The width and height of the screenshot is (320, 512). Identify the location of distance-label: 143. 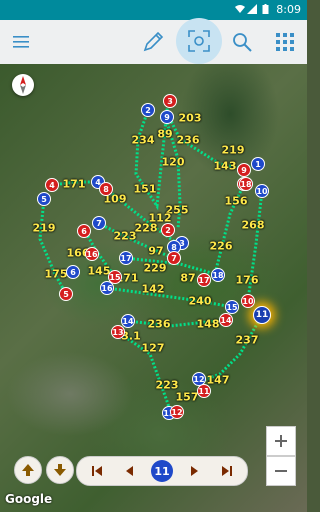
(225, 166).